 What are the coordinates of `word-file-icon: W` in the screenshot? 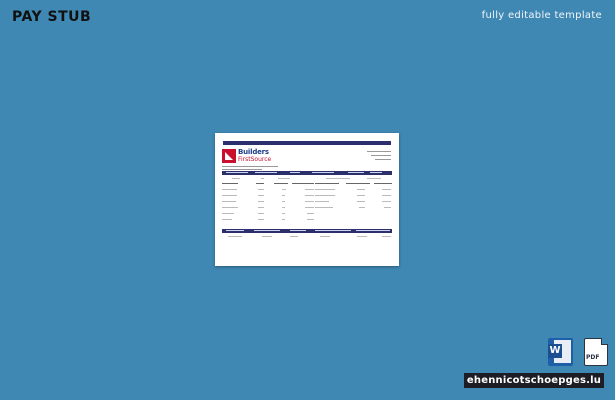 It's located at (560, 352).